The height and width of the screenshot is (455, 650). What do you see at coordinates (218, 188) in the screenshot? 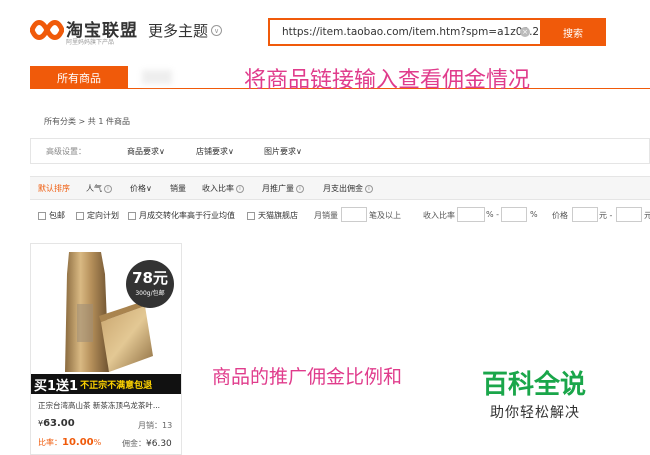
I see `sort-income-ratio-label: 收入比率` at bounding box center [218, 188].